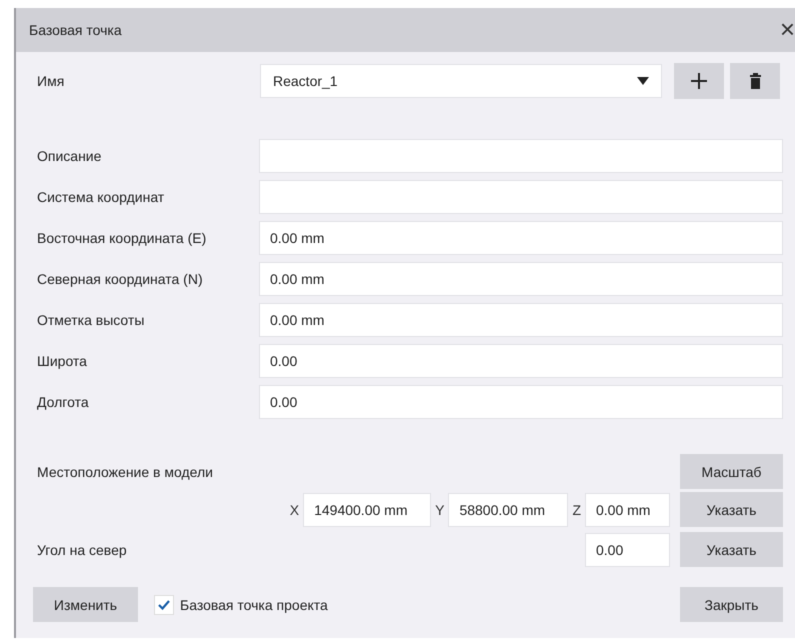  Describe the element at coordinates (254, 604) in the screenshot. I see `checkbox-label: Базовая точка проекта` at that location.